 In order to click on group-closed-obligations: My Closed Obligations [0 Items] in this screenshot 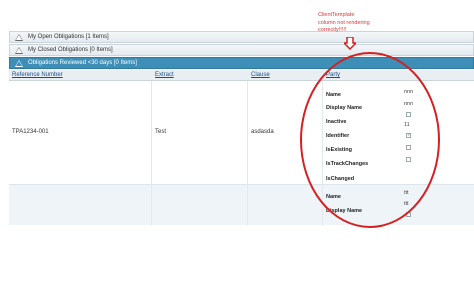, I will do `click(241, 50)`.